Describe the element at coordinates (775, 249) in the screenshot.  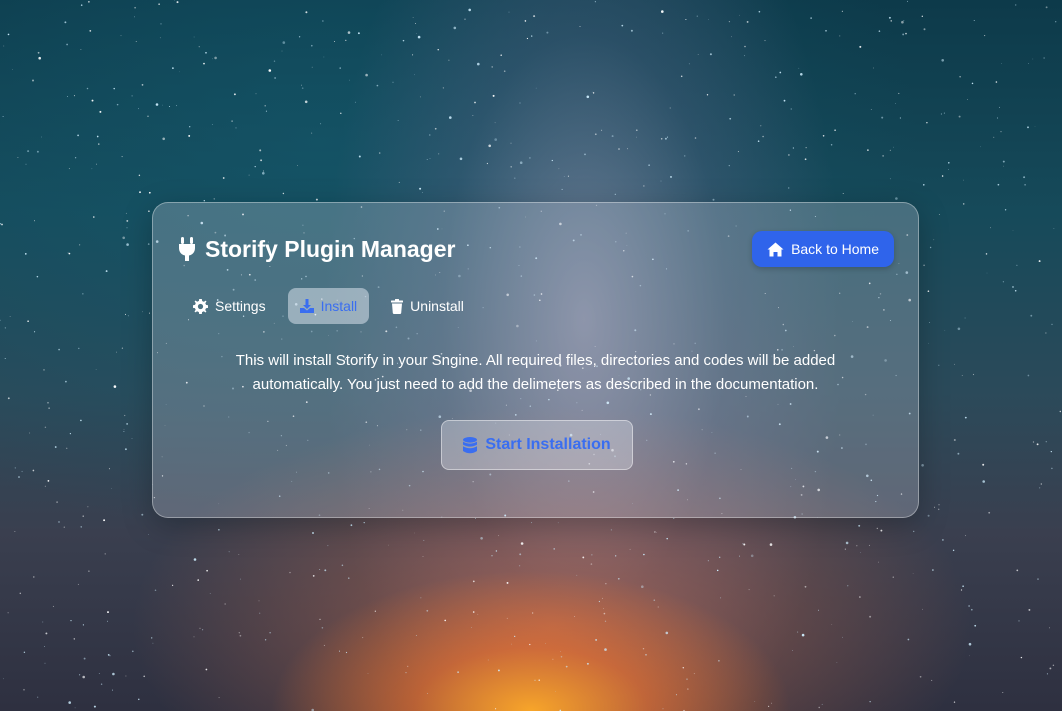
I see `home-icon` at that location.